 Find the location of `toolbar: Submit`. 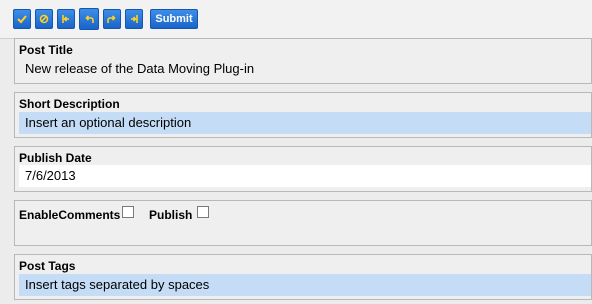

toolbar: Submit is located at coordinates (296, 19).